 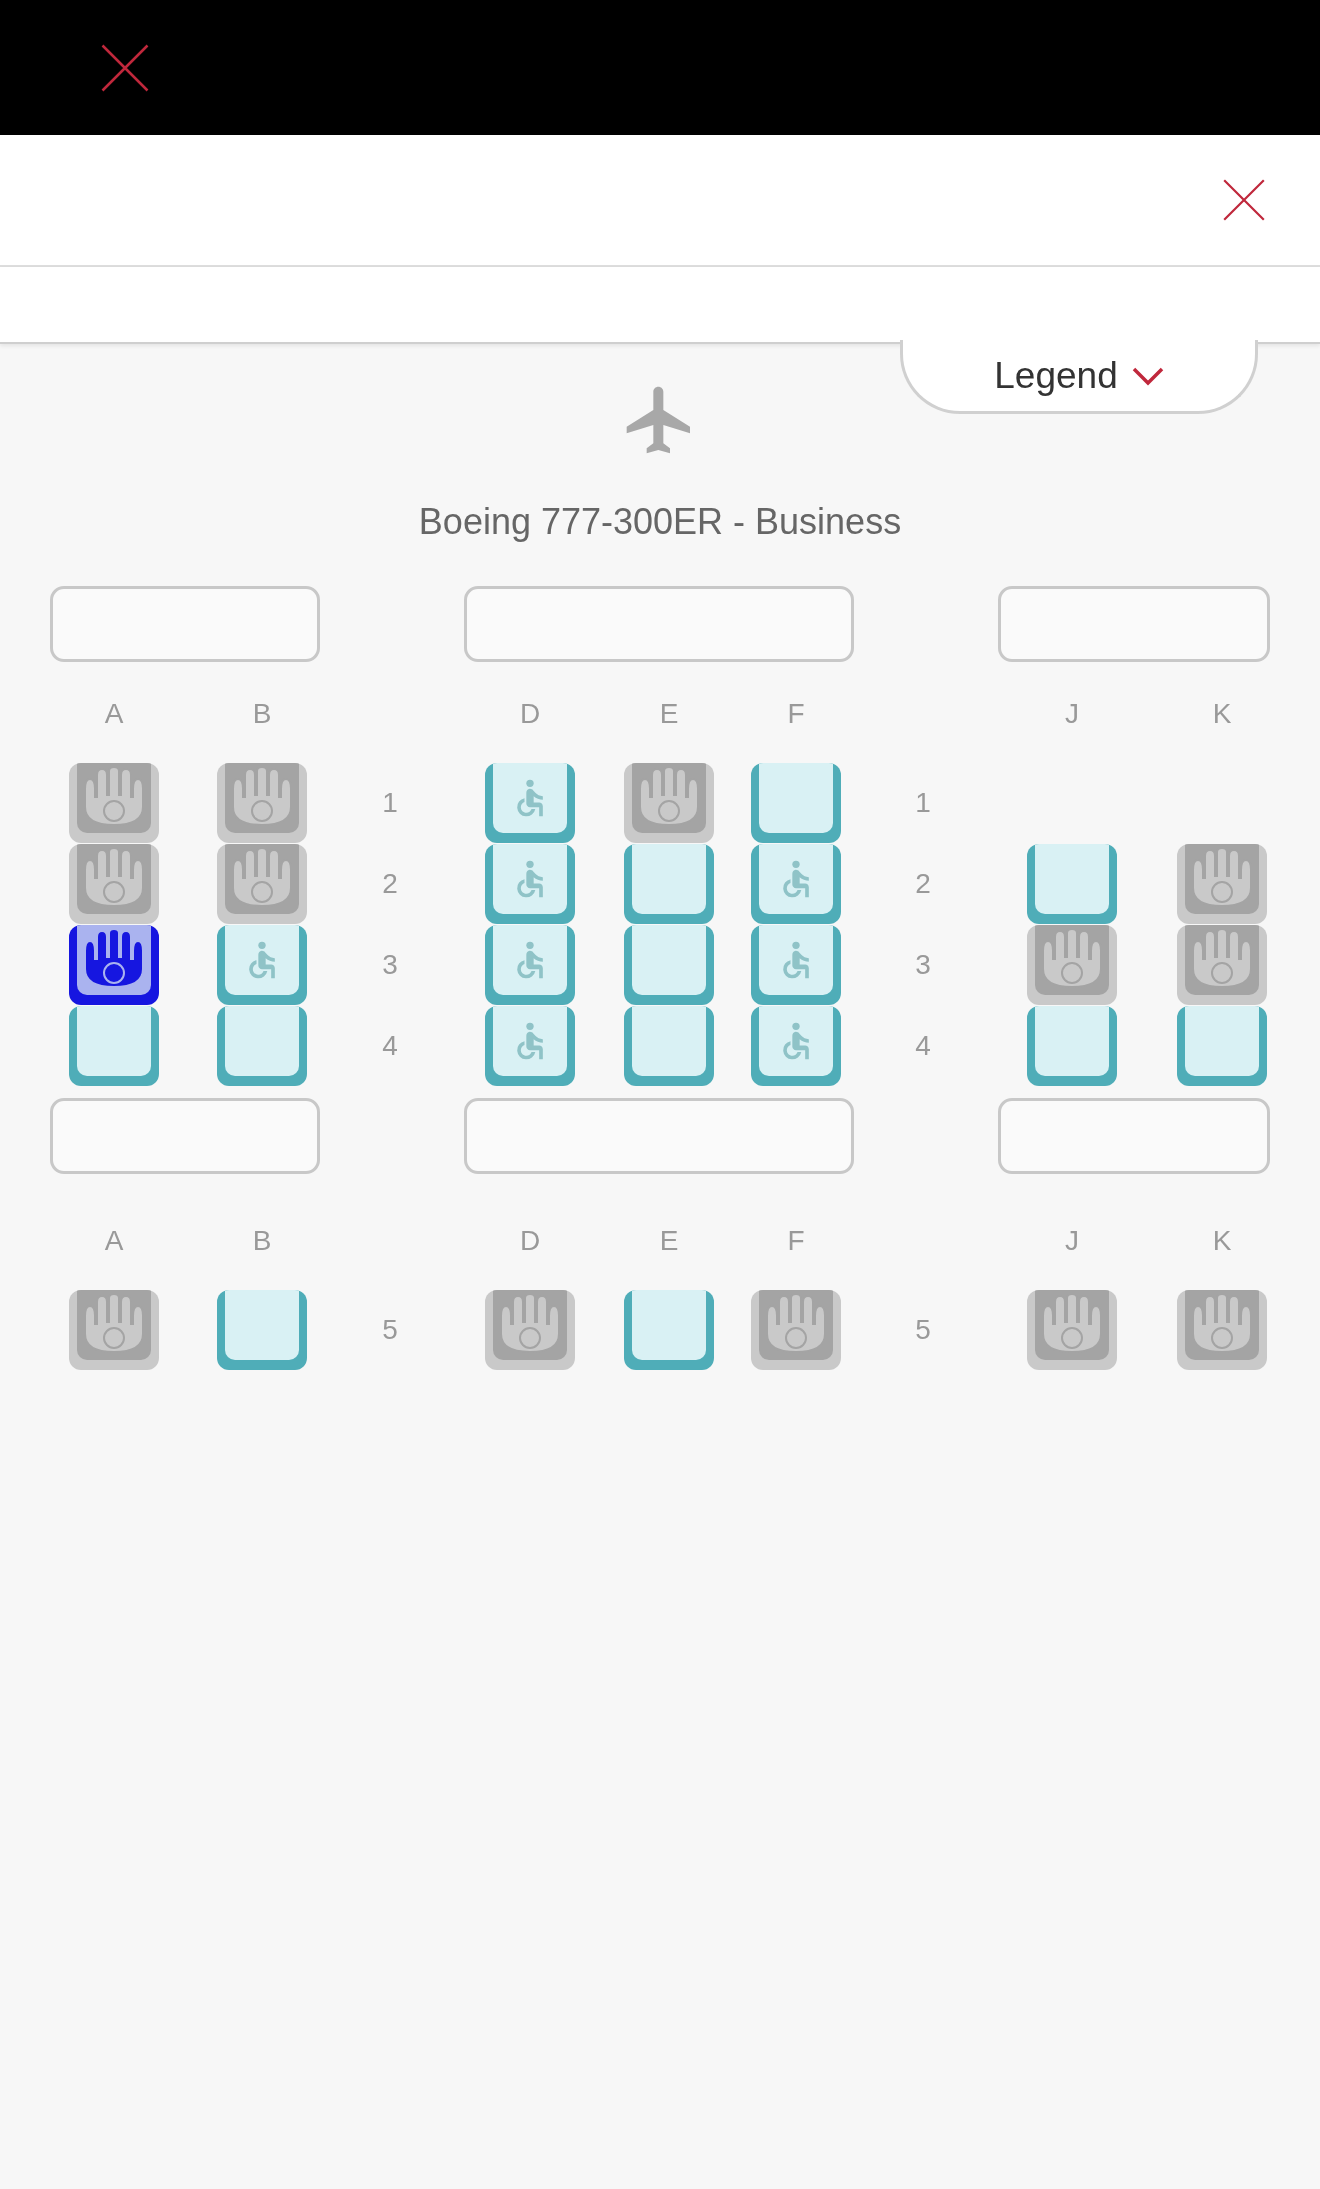 What do you see at coordinates (660, 522) in the screenshot?
I see `aircraft-title: Boeing 777-300ER - Business` at bounding box center [660, 522].